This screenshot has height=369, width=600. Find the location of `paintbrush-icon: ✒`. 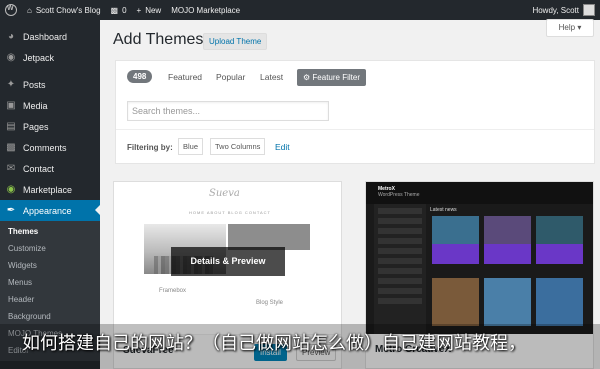

paintbrush-icon: ✒ is located at coordinates (11, 210).